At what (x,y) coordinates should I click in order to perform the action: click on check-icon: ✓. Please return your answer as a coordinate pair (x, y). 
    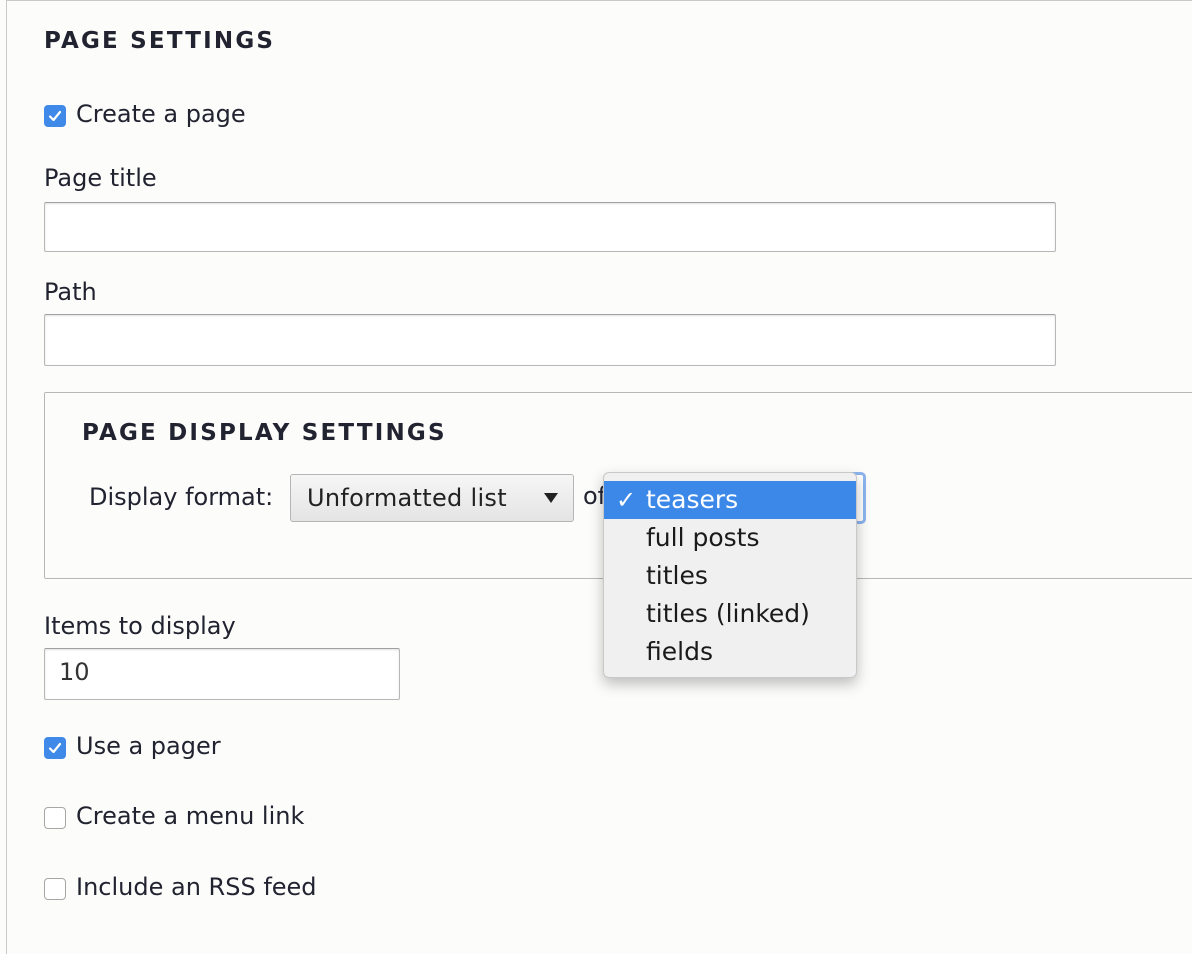
    Looking at the image, I should click on (626, 500).